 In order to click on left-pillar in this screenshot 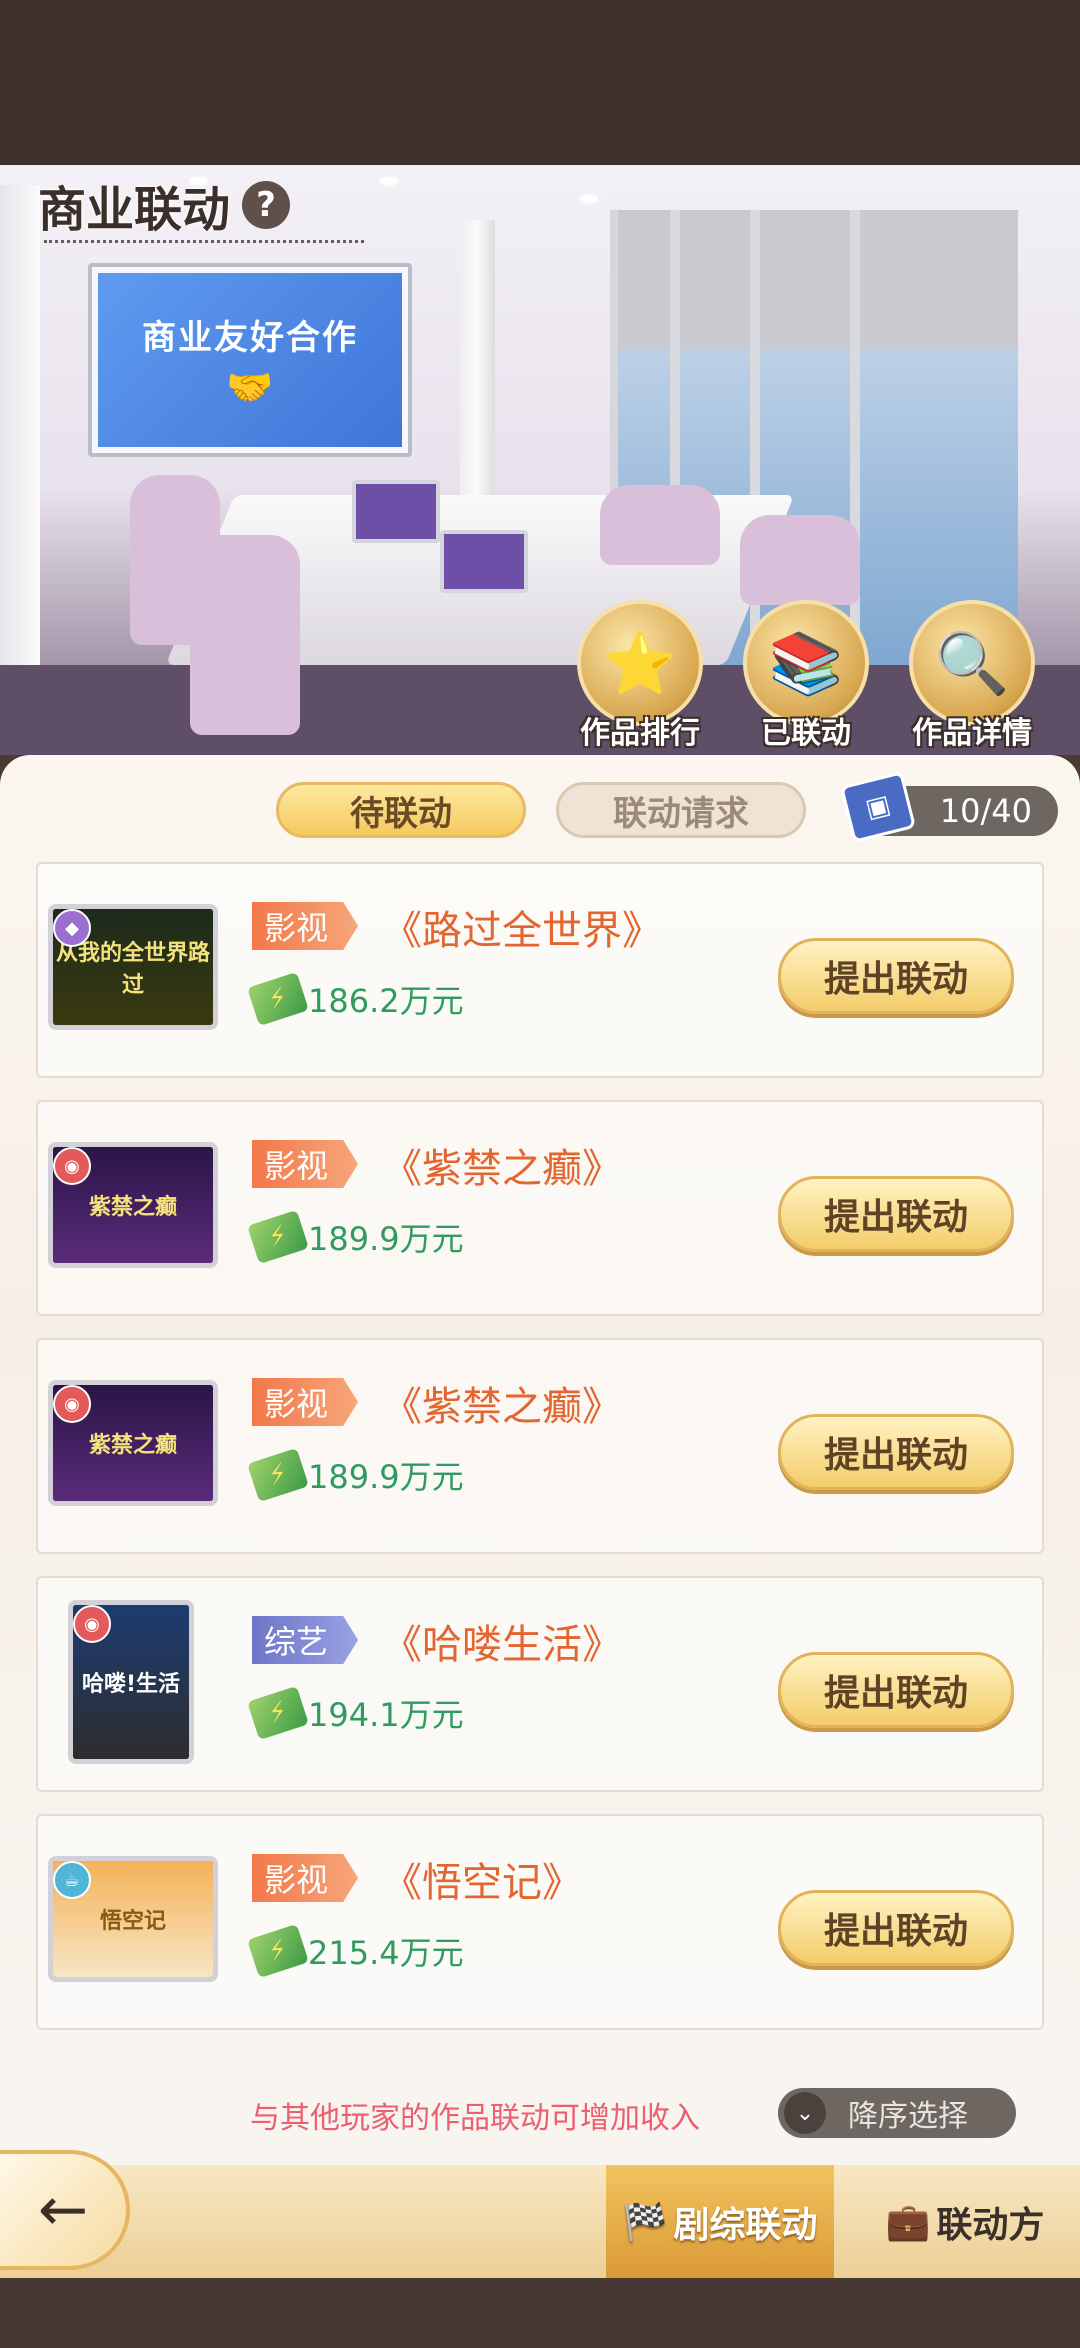, I will do `click(20, 445)`.